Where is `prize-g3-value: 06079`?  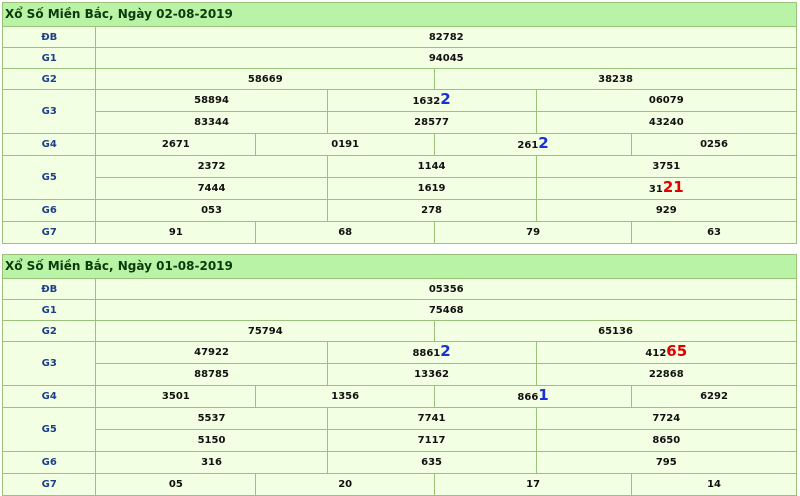
prize-g3-value: 06079 is located at coordinates (666, 100).